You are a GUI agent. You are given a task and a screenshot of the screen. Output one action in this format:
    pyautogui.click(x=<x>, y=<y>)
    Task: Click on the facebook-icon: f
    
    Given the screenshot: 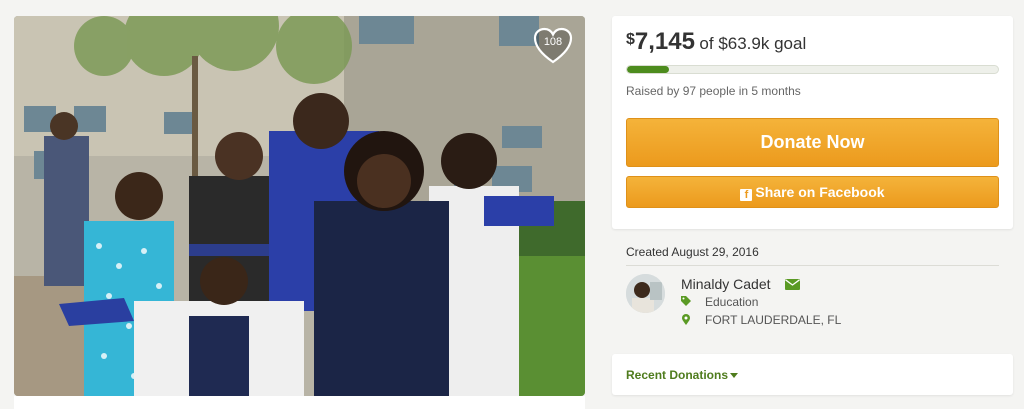 What is the action you would take?
    pyautogui.click(x=746, y=195)
    